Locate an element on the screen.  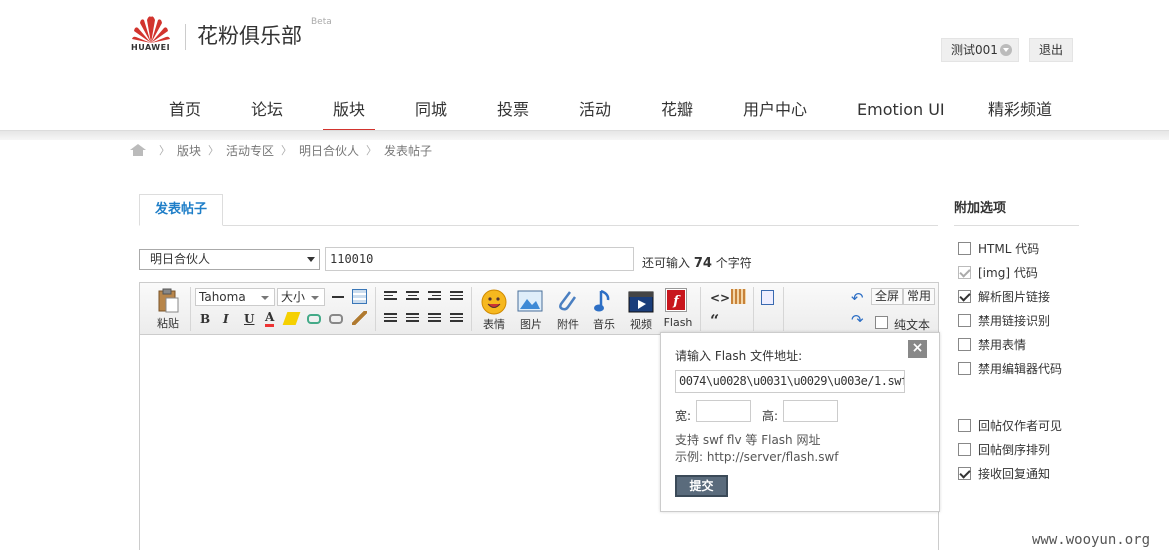
logout-button: 退出 is located at coordinates (1051, 50).